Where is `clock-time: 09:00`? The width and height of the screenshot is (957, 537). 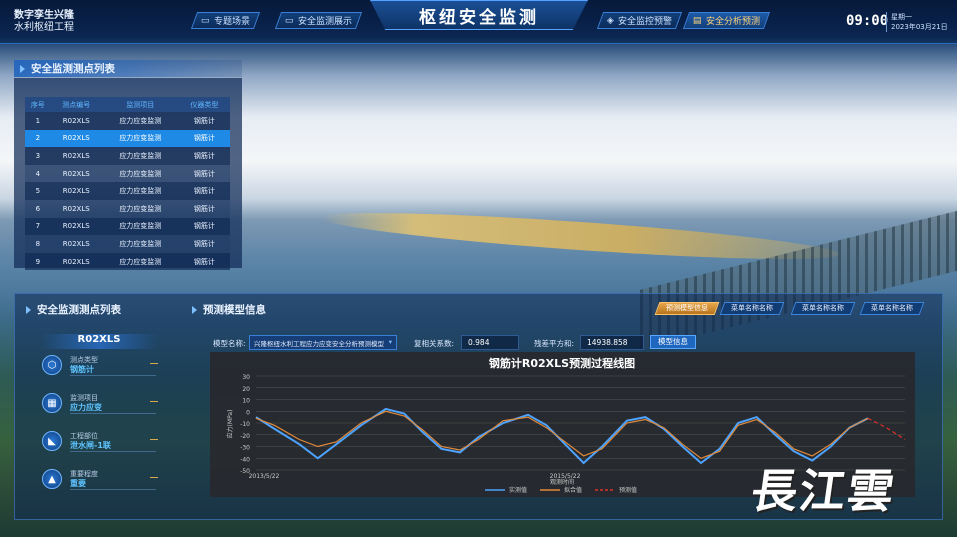 clock-time: 09:00 is located at coordinates (867, 21).